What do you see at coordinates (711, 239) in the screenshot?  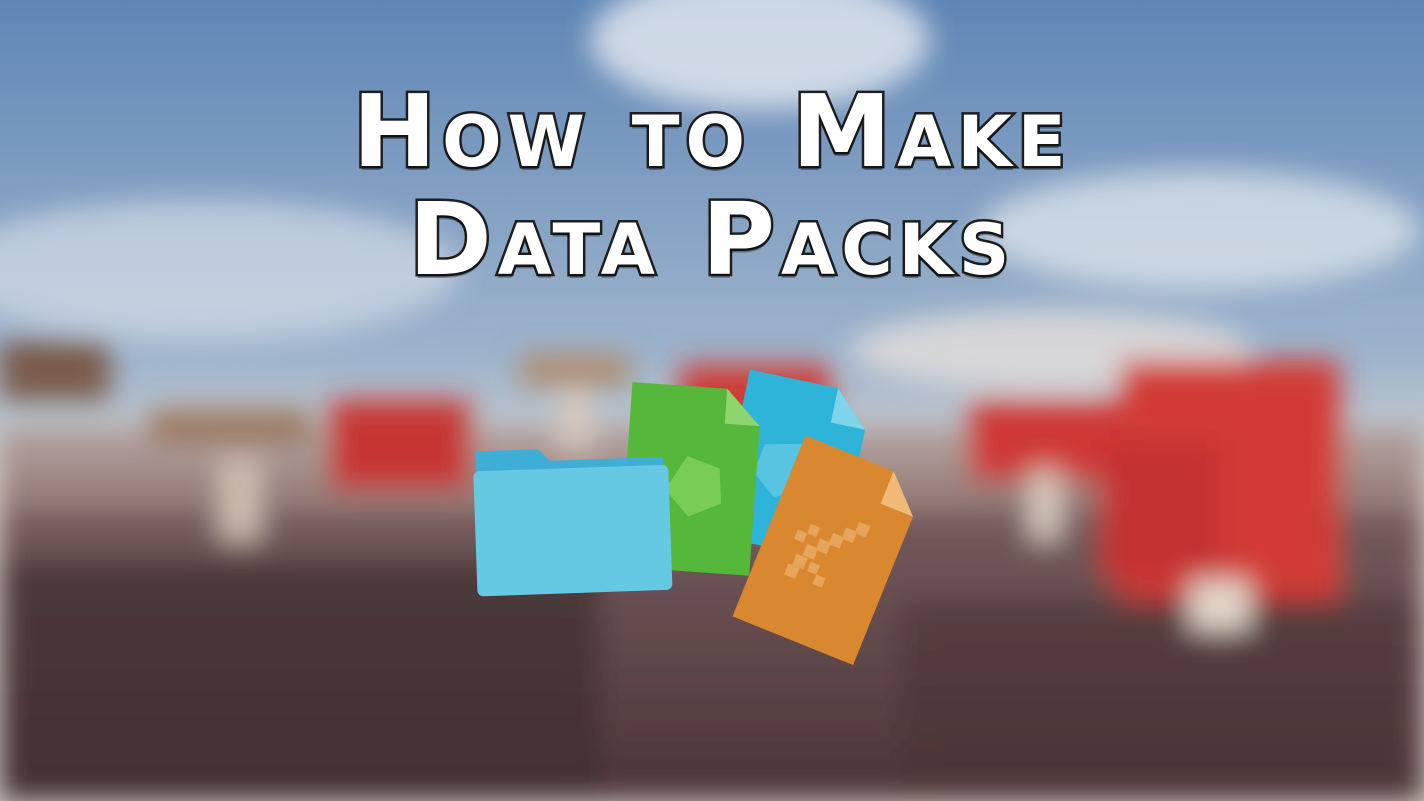 I see `title-line-2: Data Packs` at bounding box center [711, 239].